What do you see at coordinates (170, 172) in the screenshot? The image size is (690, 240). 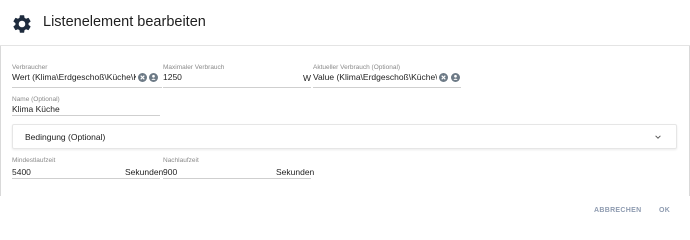 I see `nachlaufzeit-value: 900` at bounding box center [170, 172].